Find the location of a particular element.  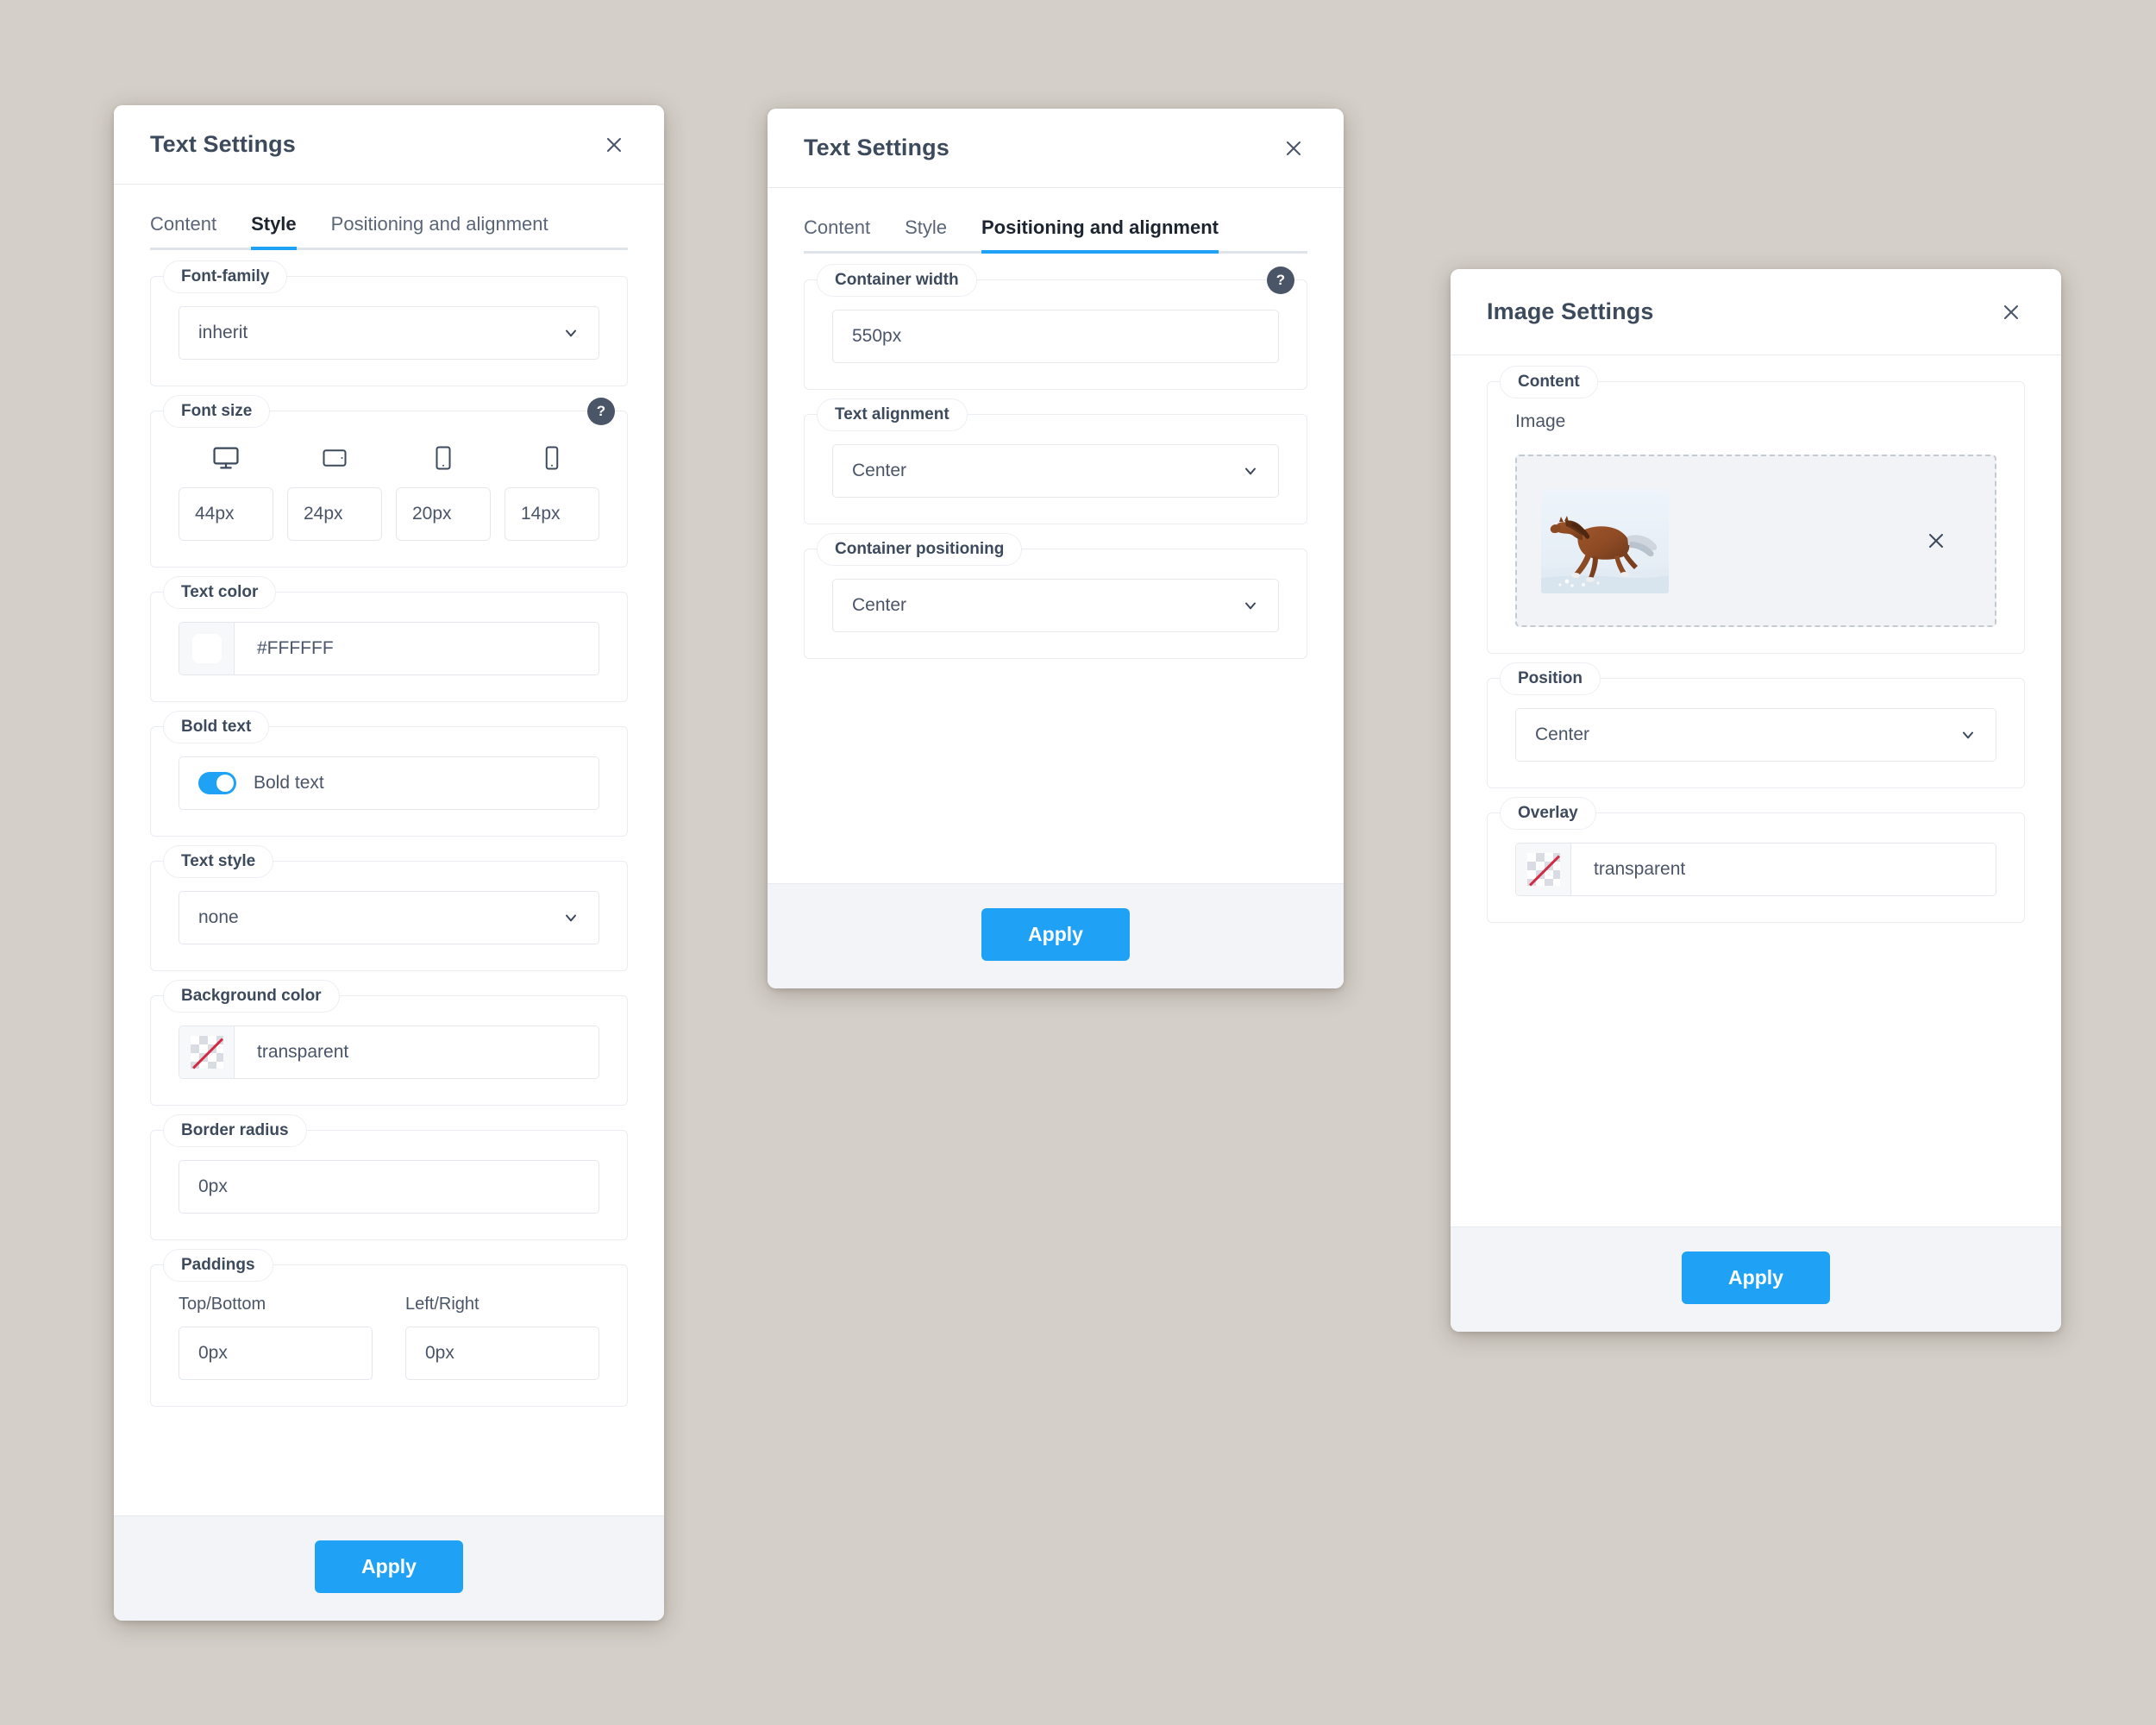

font-family-value: inherit is located at coordinates (223, 333).